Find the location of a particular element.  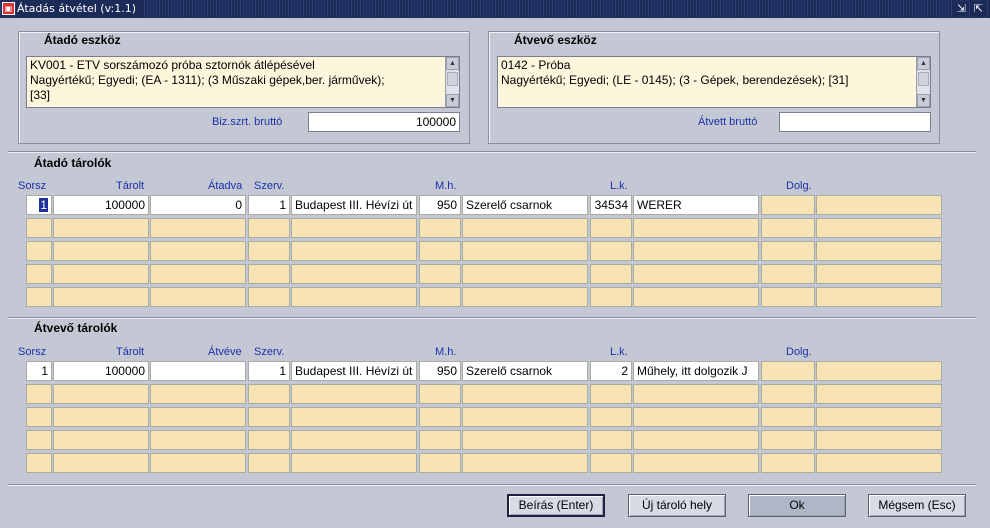

lk-nev-cell: Műhely, itt dolgozik J is located at coordinates (696, 371).